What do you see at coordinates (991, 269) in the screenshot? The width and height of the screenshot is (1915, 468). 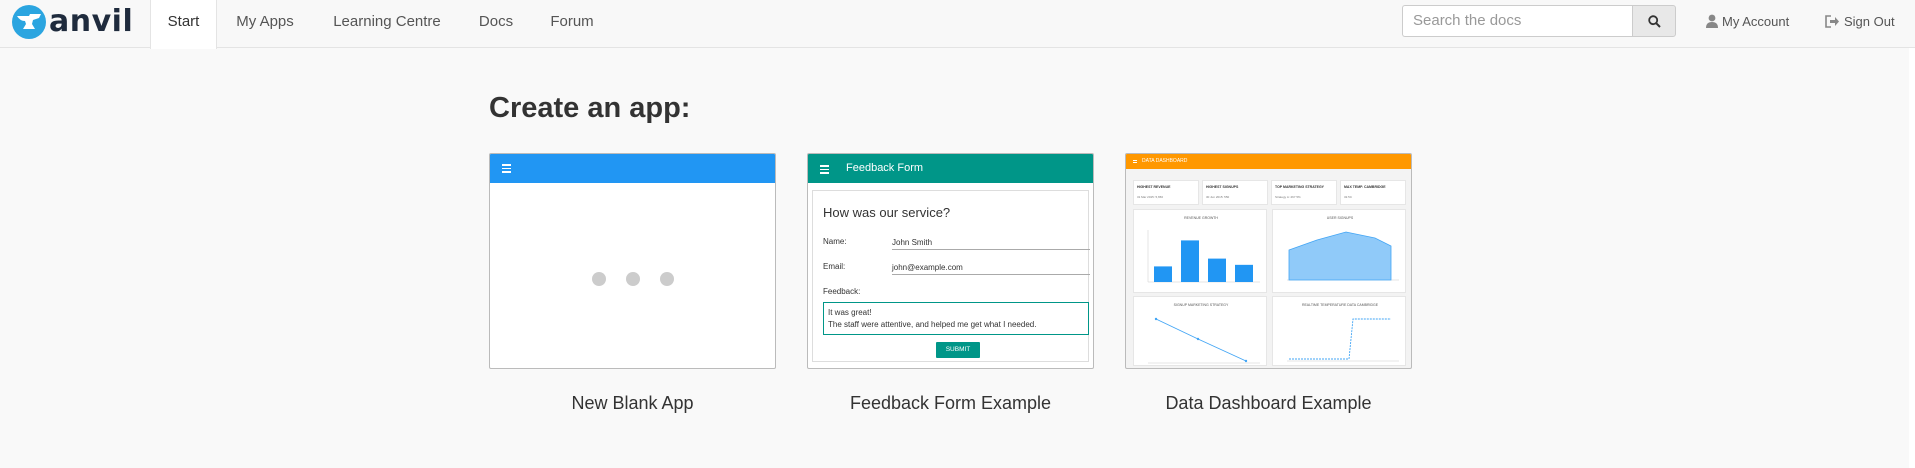 I see `email-value: john@example.com` at bounding box center [991, 269].